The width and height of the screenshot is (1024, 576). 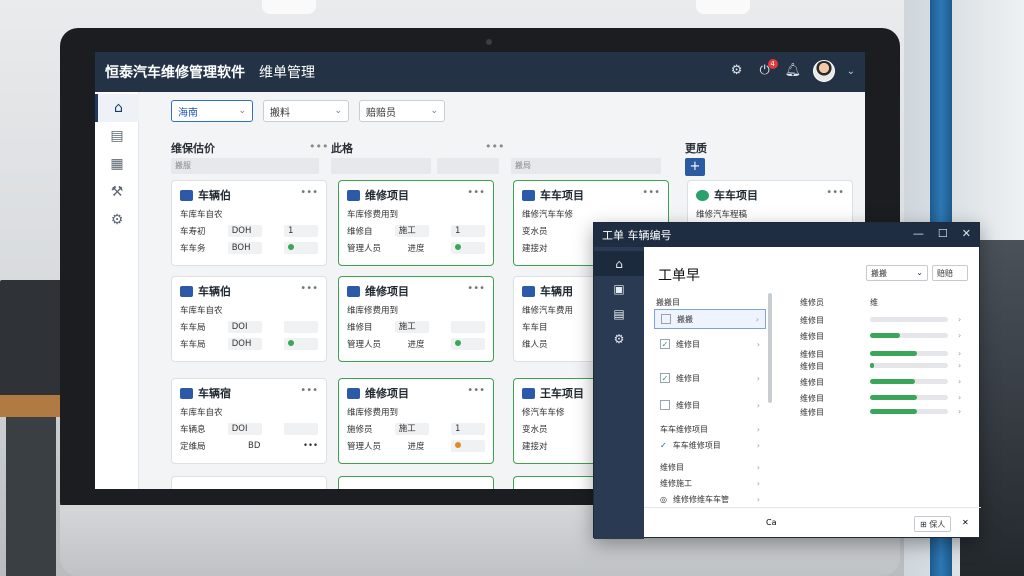 I want to click on dialog-titlebar: 工单 车辆编号 — ☐ ✕, so click(x=786, y=235).